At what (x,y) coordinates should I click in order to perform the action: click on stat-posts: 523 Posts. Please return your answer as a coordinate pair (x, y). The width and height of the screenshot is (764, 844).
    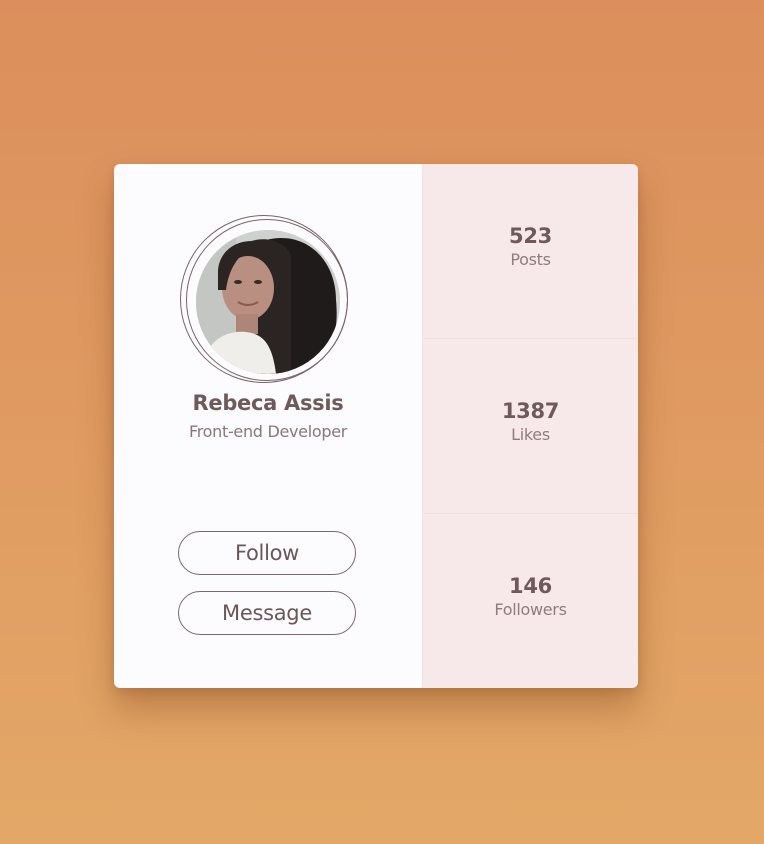
    Looking at the image, I should click on (530, 251).